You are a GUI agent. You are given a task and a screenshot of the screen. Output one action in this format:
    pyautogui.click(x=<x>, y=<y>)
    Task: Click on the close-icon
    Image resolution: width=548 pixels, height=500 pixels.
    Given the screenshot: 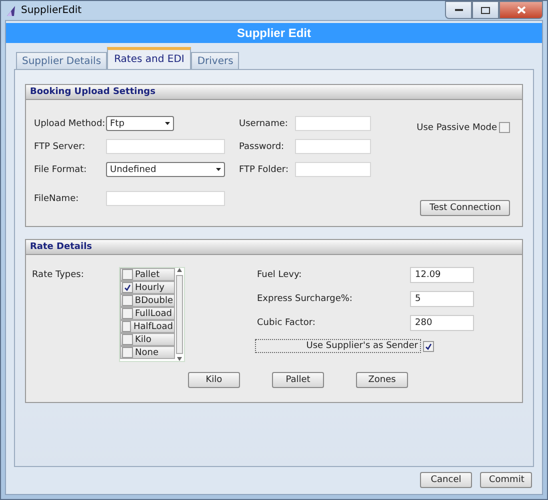 What is the action you would take?
    pyautogui.click(x=521, y=10)
    